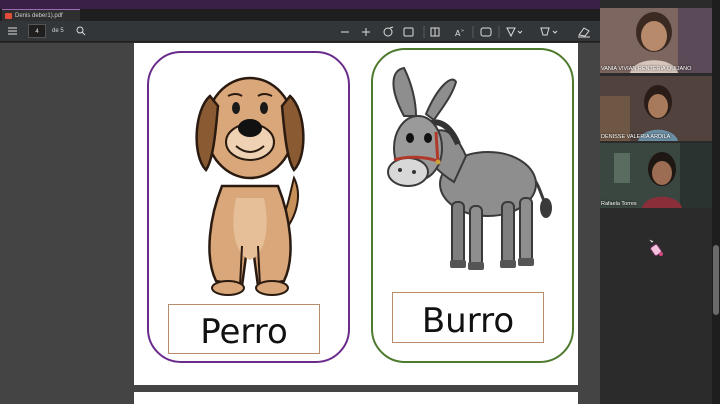 The width and height of the screenshot is (720, 404). What do you see at coordinates (356, 388) in the screenshot?
I see `page-separator` at bounding box center [356, 388].